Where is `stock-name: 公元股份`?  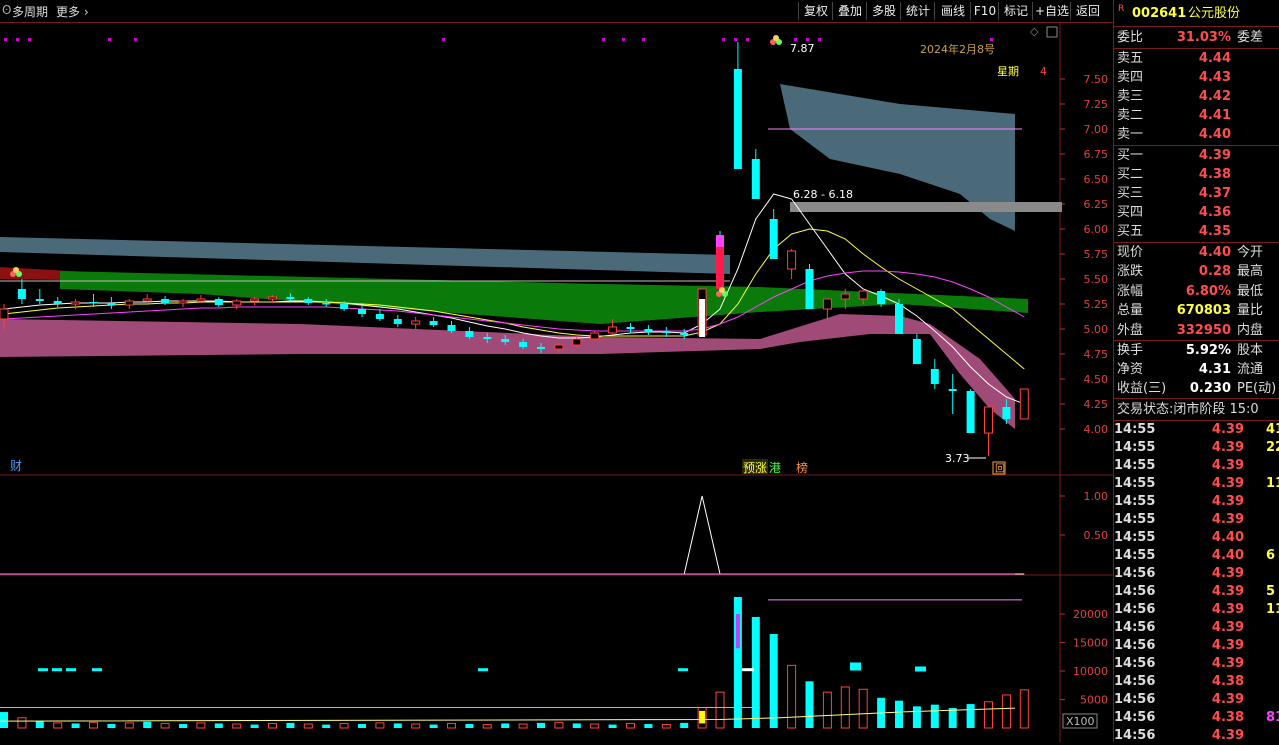 stock-name: 公元股份 is located at coordinates (1214, 13).